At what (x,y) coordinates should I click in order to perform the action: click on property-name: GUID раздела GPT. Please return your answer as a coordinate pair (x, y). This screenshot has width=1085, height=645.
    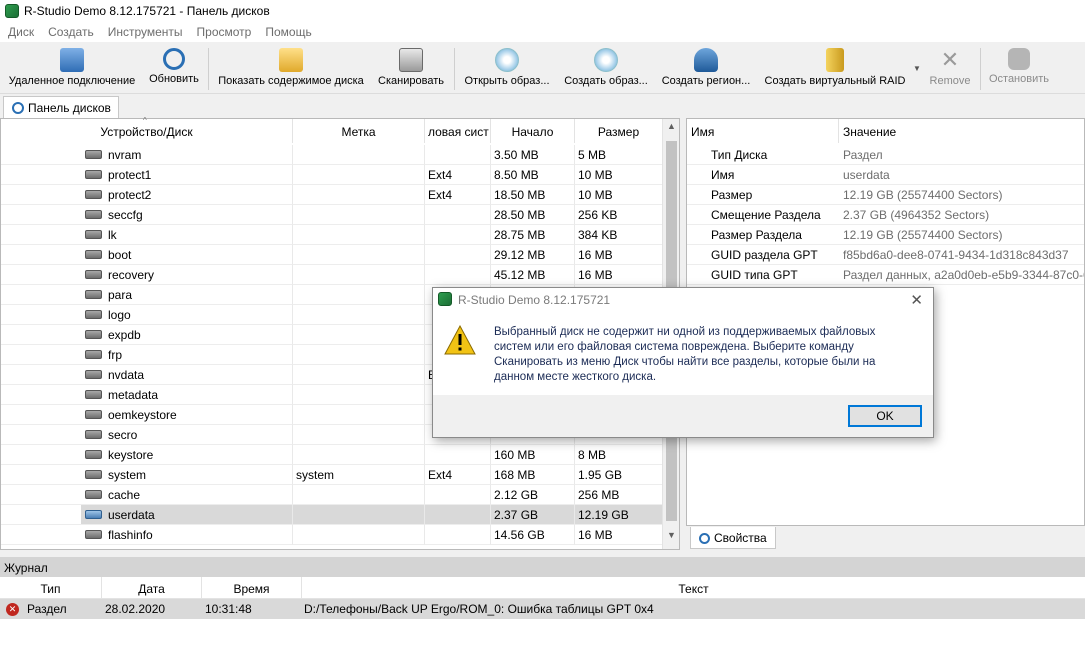
    Looking at the image, I should click on (763, 255).